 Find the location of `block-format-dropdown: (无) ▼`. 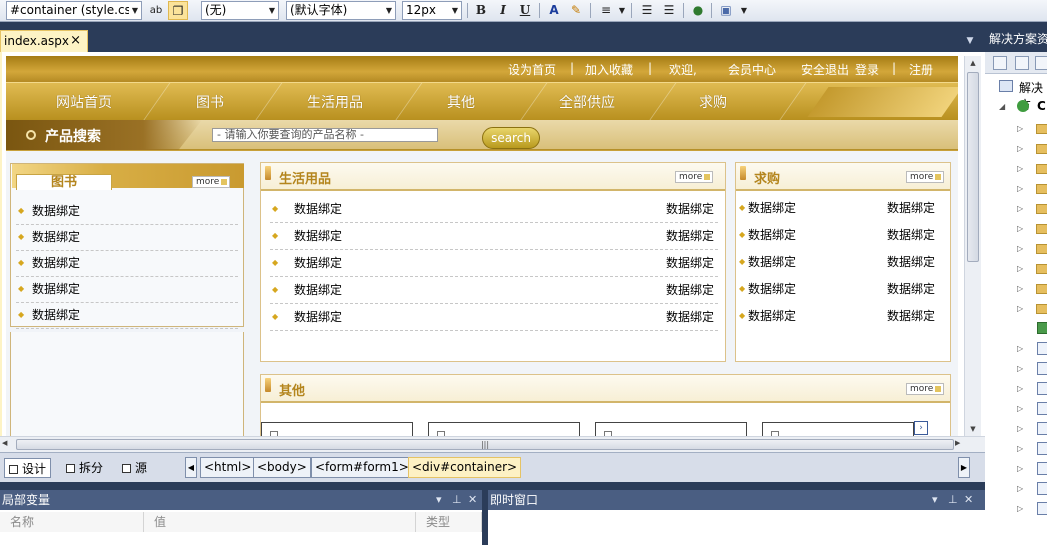

block-format-dropdown: (无) ▼ is located at coordinates (240, 10).